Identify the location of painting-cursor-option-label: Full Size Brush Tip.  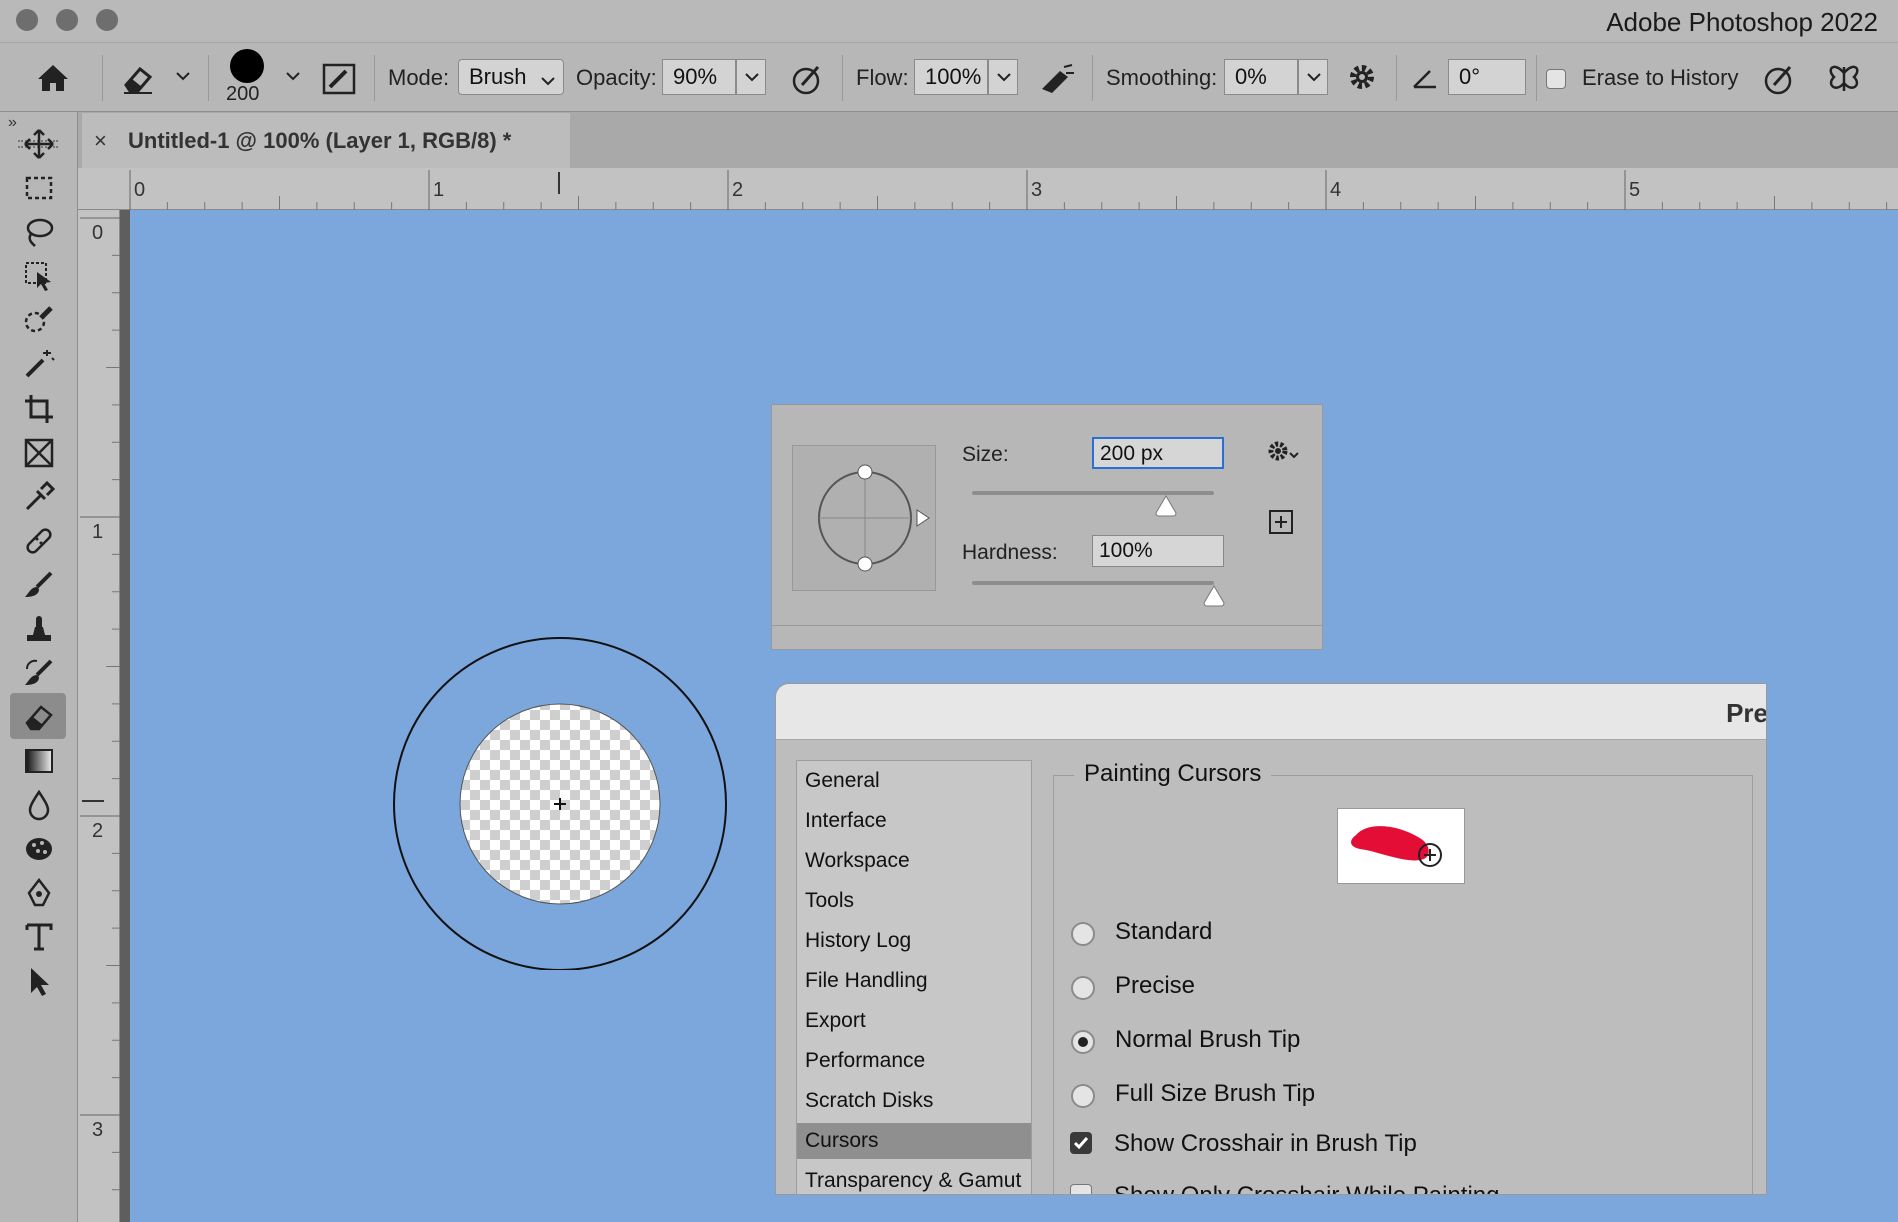
(1215, 1093).